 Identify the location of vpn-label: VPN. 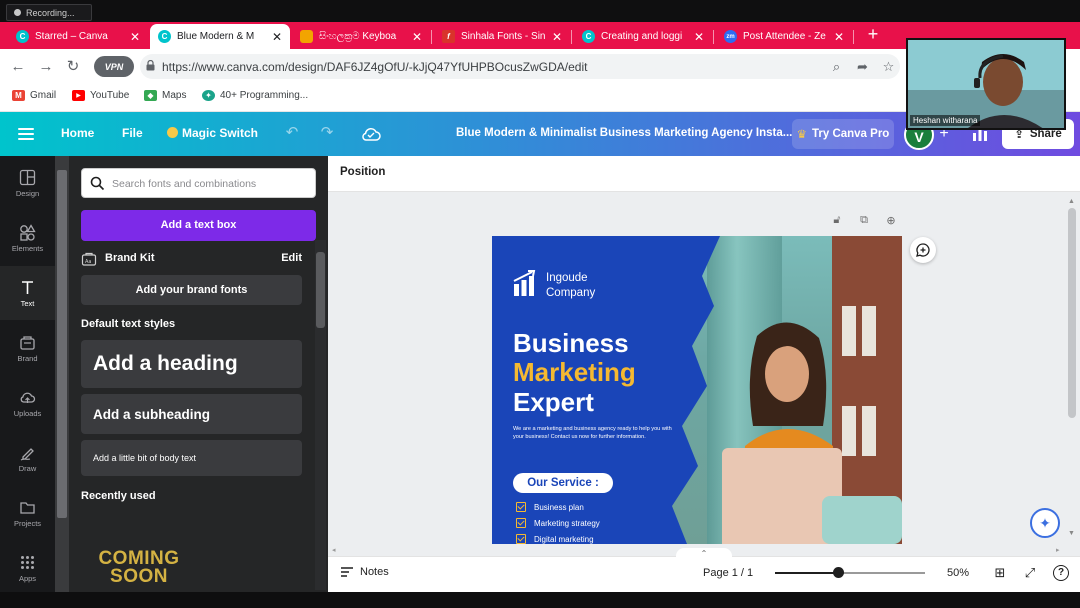
(114, 66).